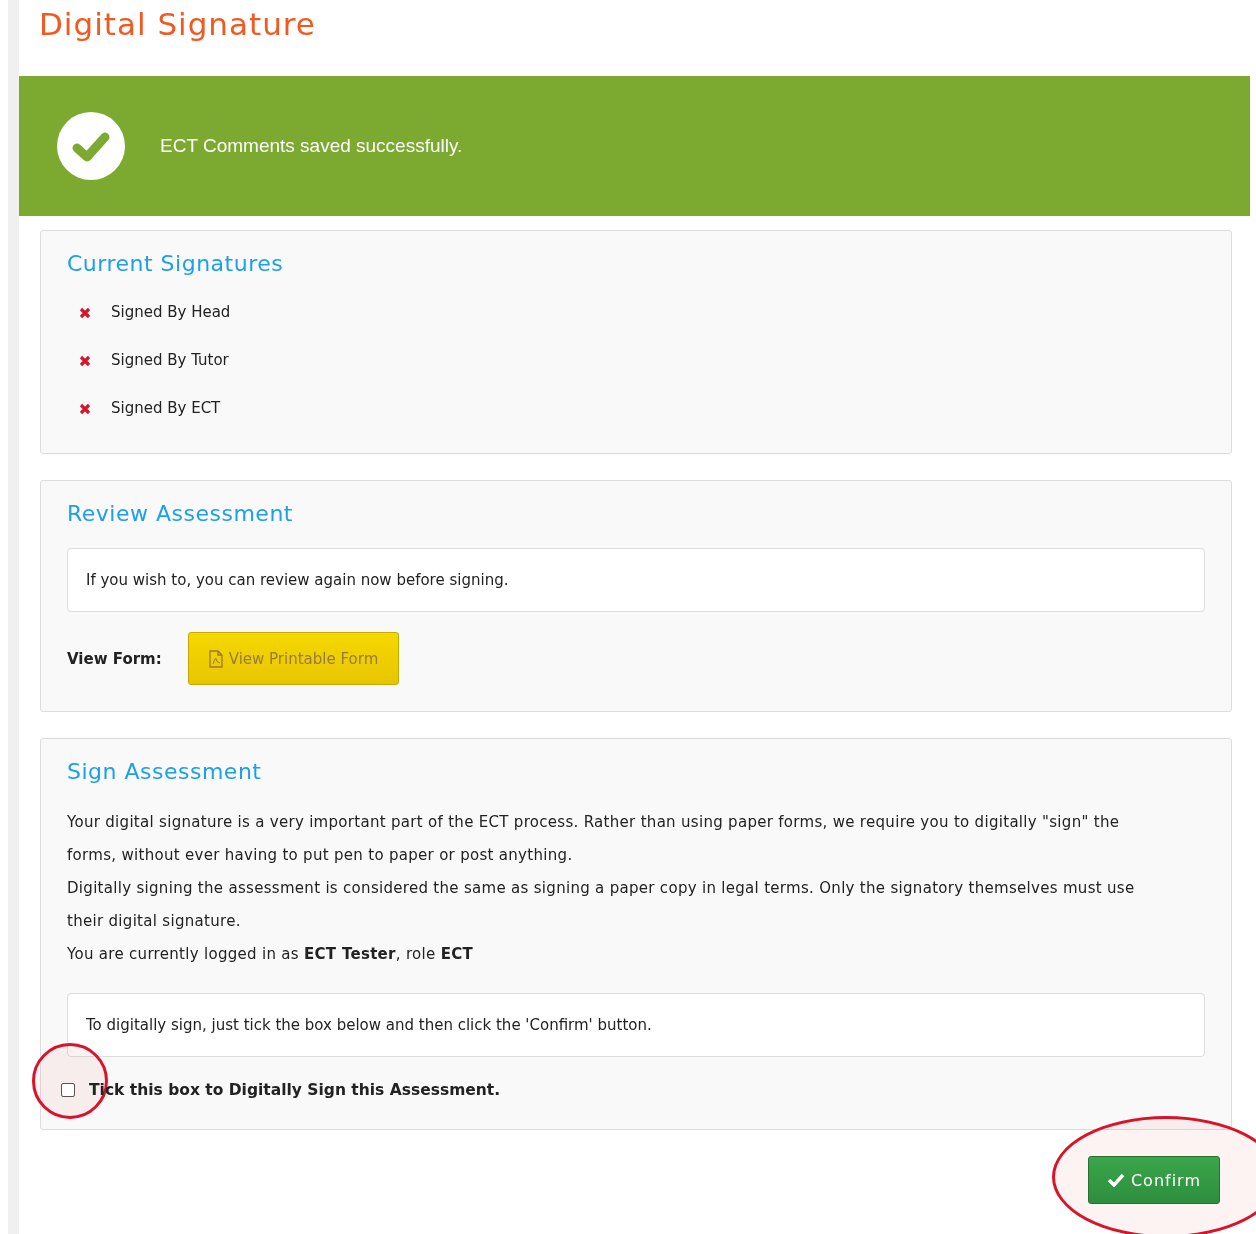  I want to click on review-note: If you wish to, you can review again now before signing., so click(636, 580).